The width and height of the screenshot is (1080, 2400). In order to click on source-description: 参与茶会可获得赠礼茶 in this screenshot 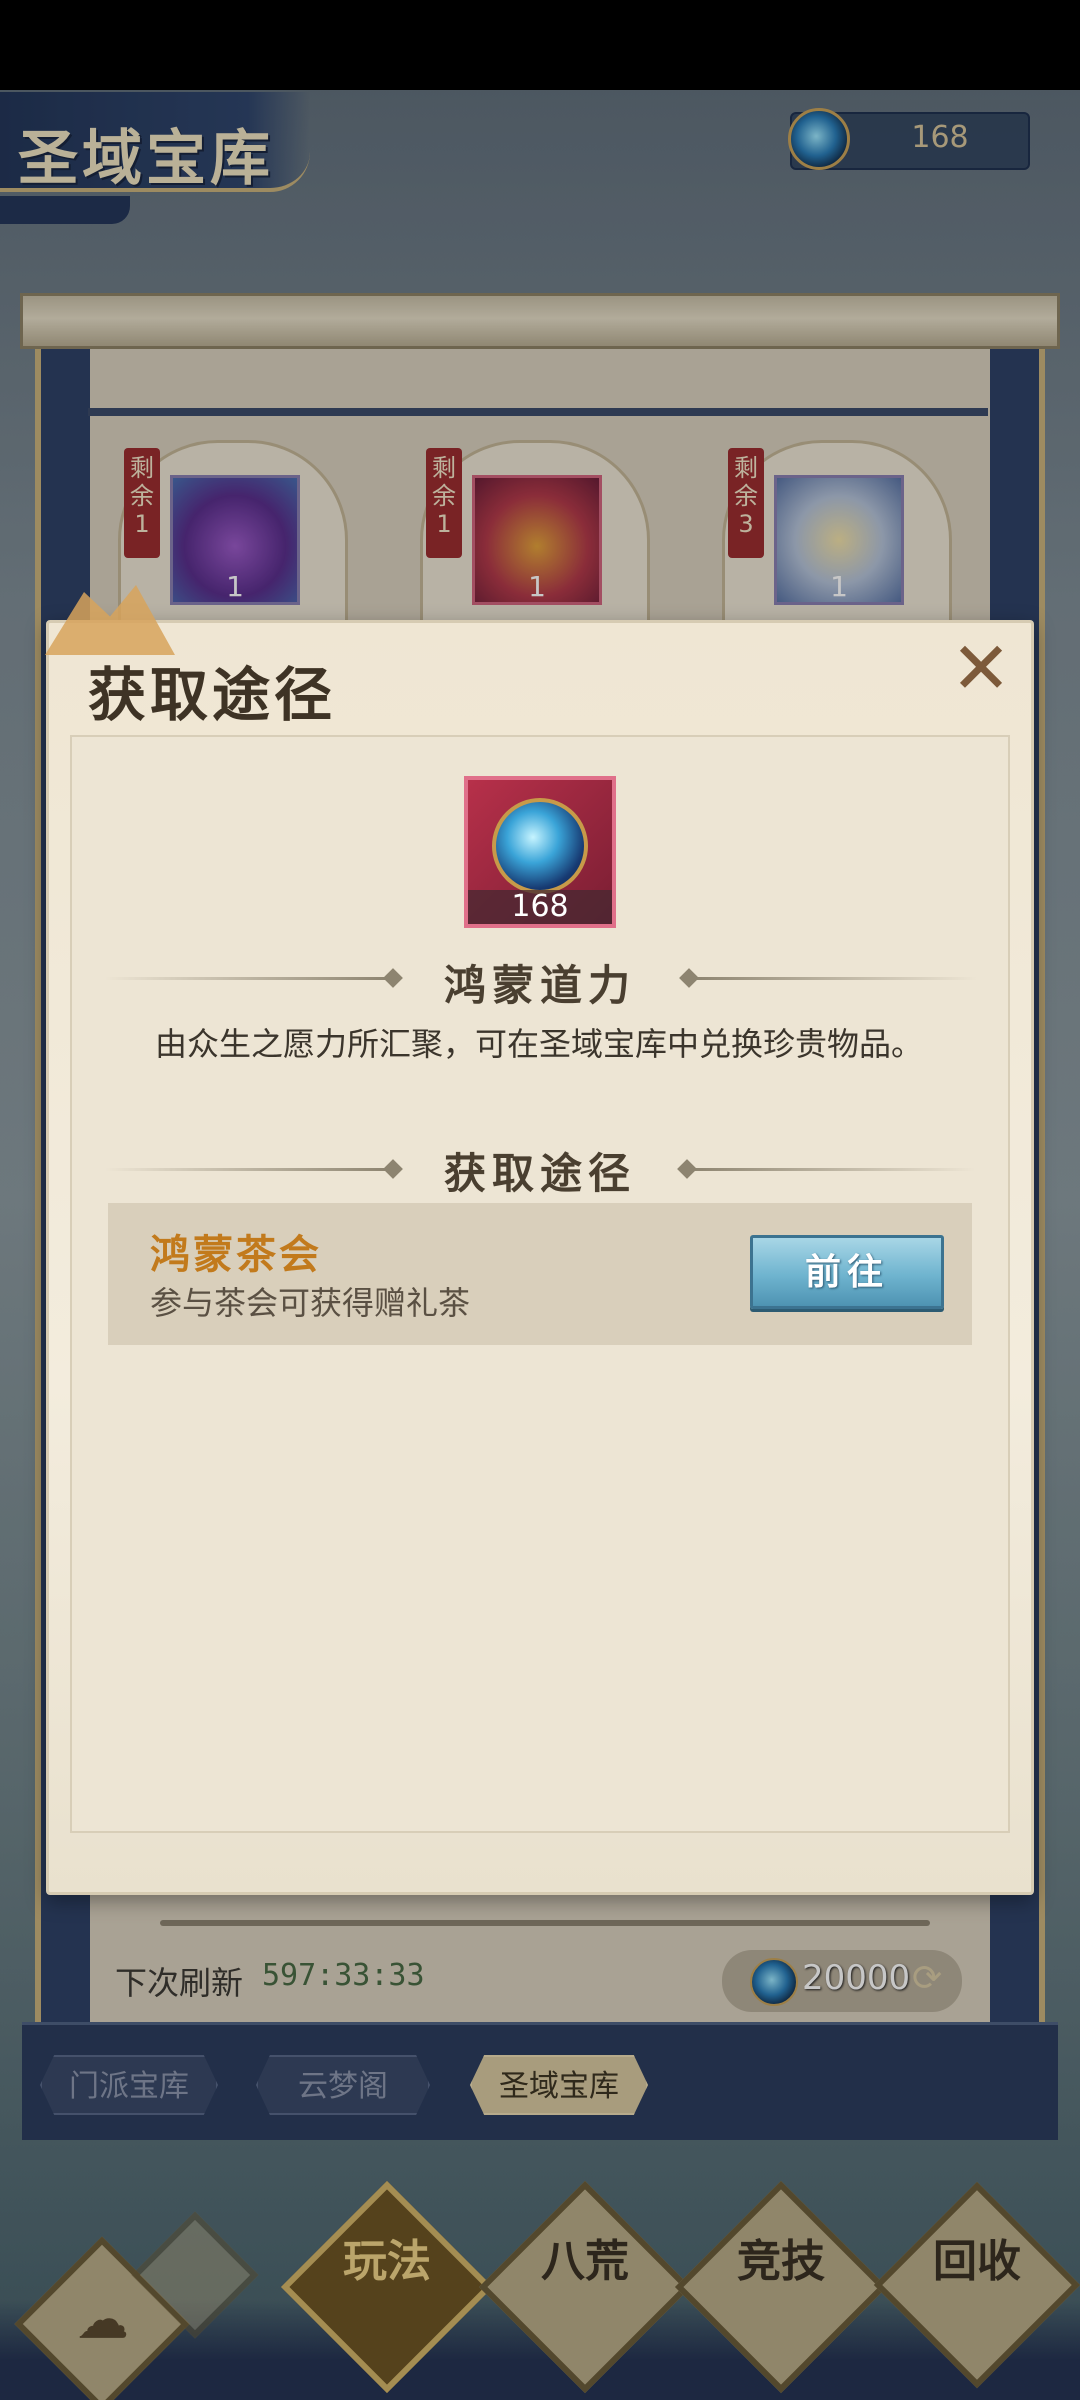, I will do `click(310, 1303)`.